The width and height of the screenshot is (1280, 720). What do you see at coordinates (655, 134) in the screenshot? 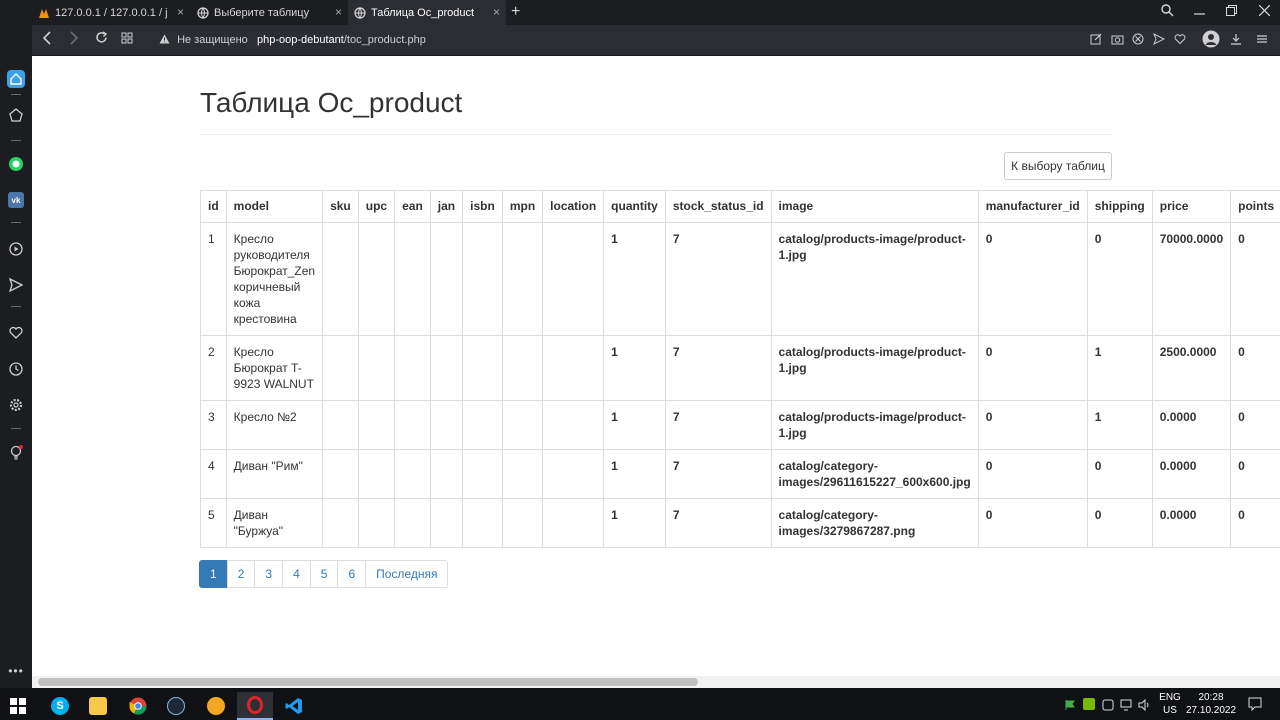
I see `title-divider` at bounding box center [655, 134].